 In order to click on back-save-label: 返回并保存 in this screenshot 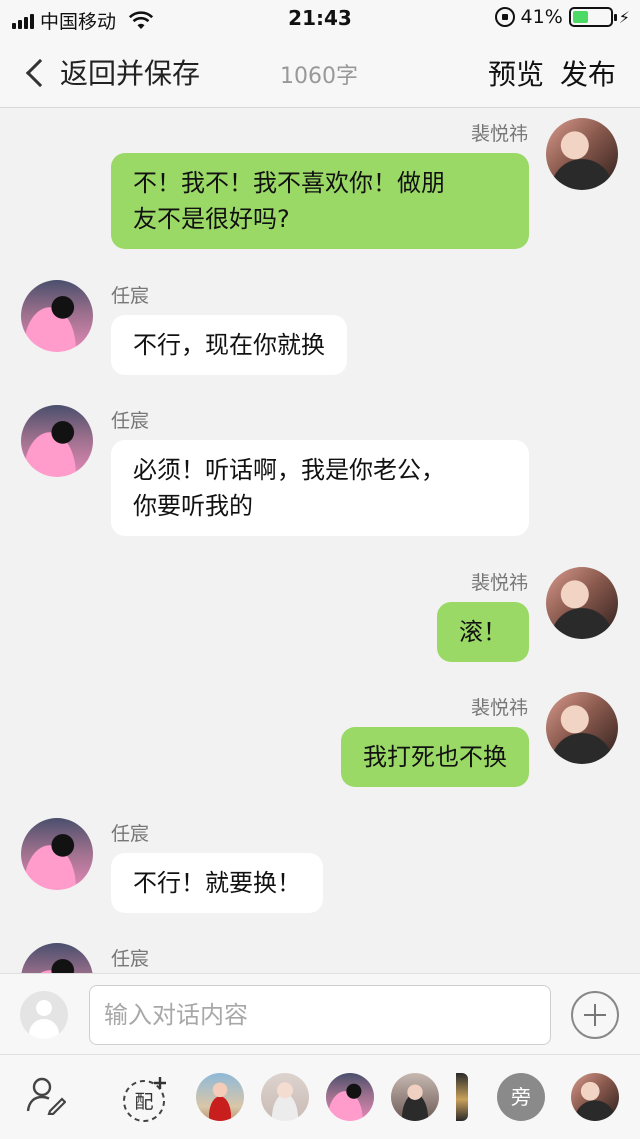, I will do `click(130, 73)`.